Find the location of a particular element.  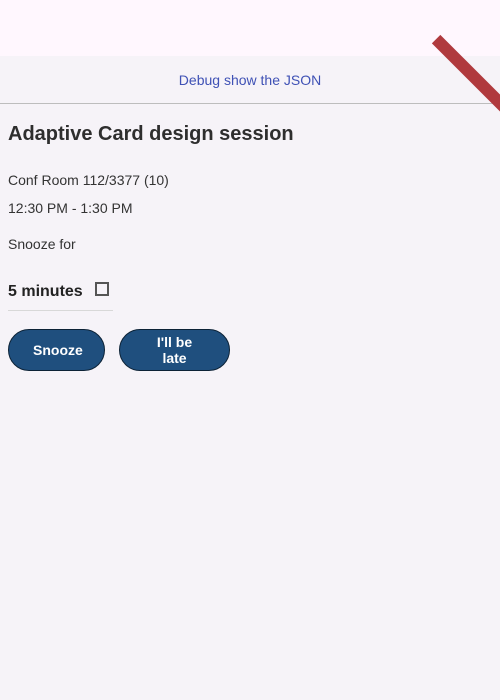

time-text: 12:30 PM - 1:30 PM is located at coordinates (70, 208).